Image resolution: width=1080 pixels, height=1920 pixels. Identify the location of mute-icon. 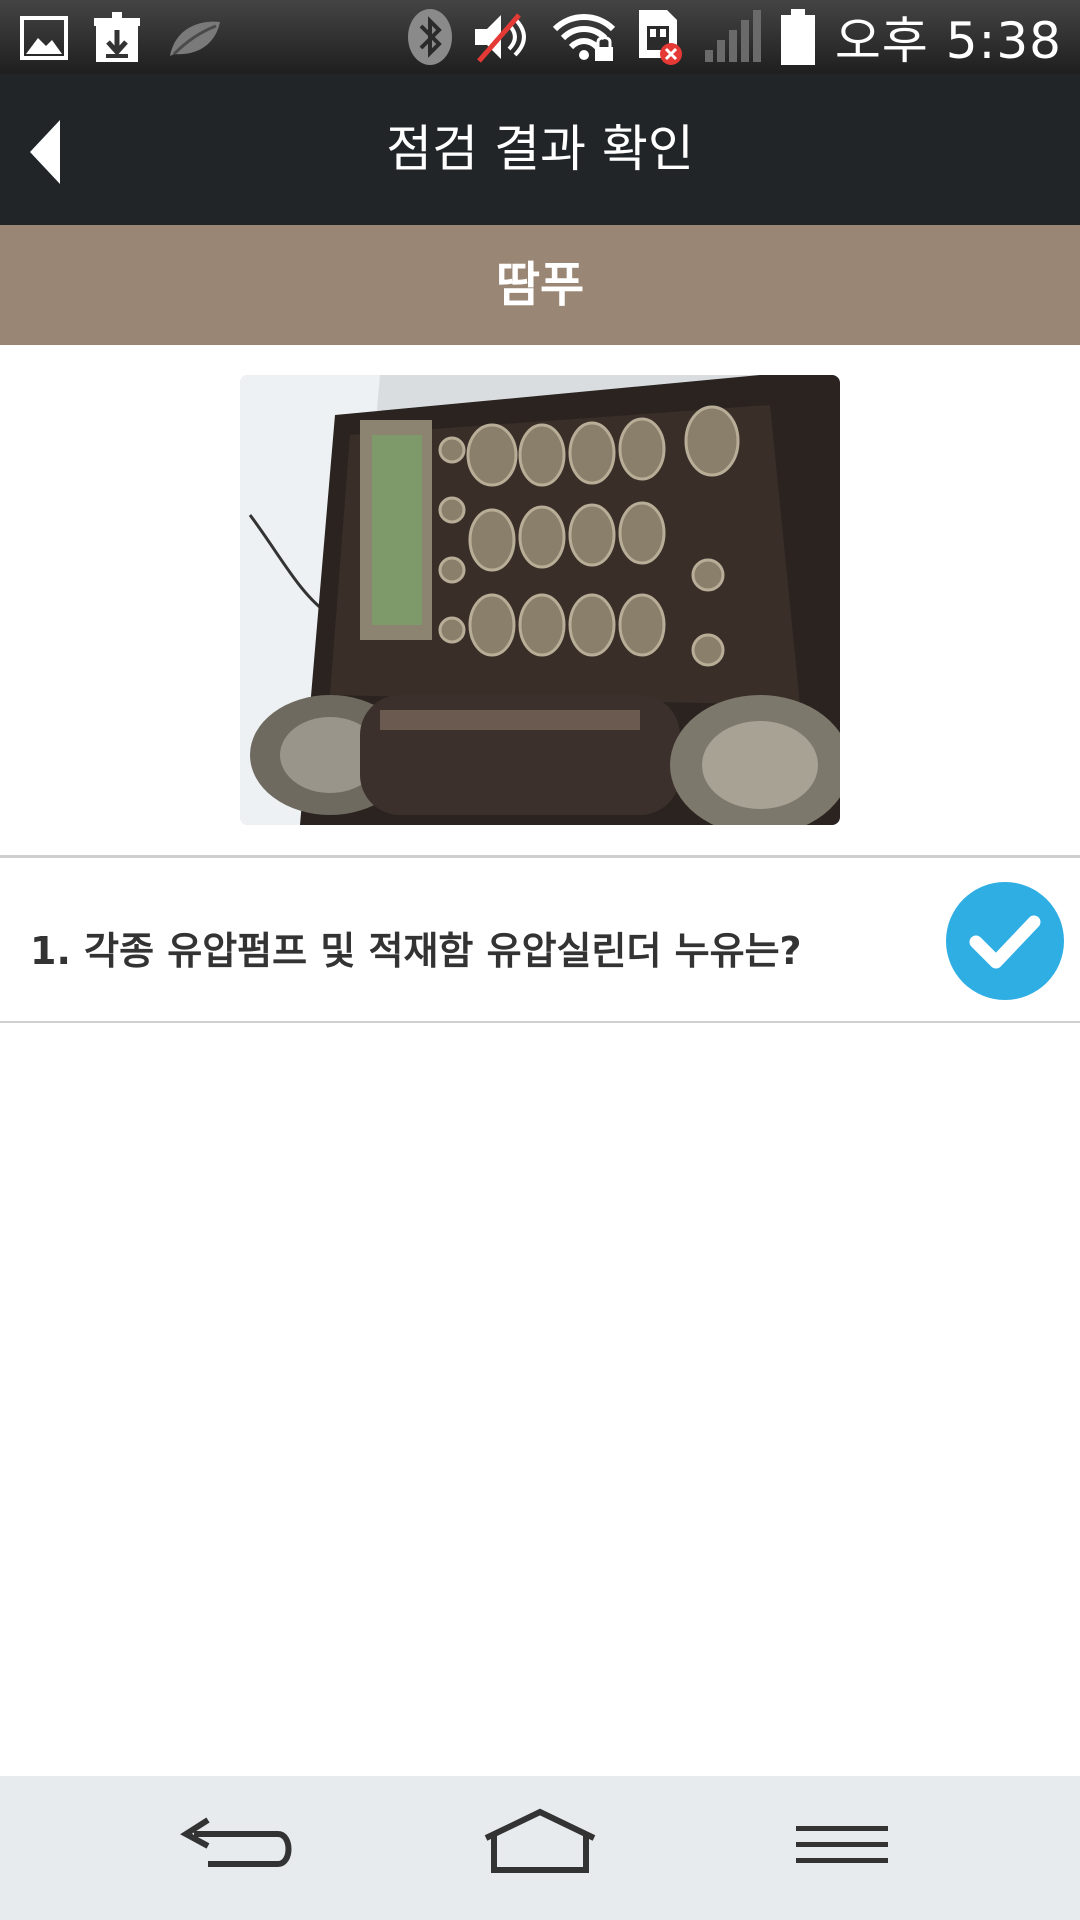
(500, 38).